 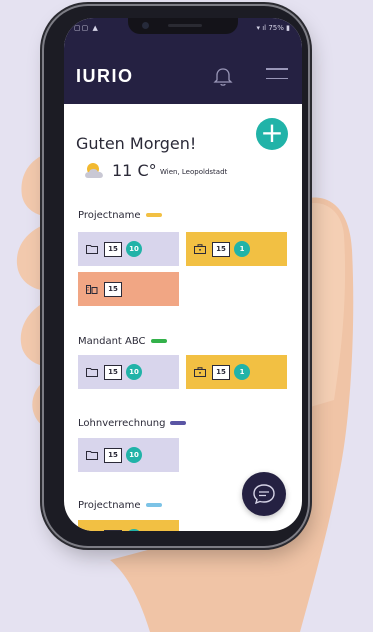 I want to click on section-label-mandant-abc: Mandant ABC, so click(x=122, y=341).